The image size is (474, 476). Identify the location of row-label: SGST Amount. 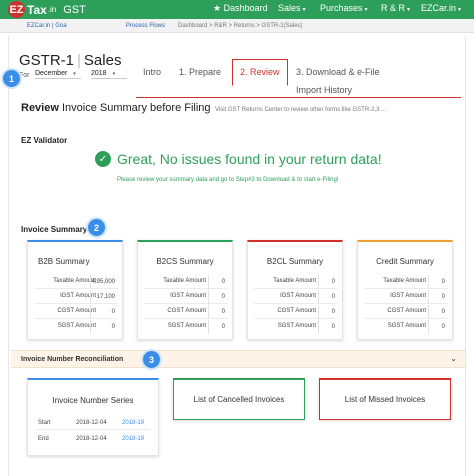
(296, 326).